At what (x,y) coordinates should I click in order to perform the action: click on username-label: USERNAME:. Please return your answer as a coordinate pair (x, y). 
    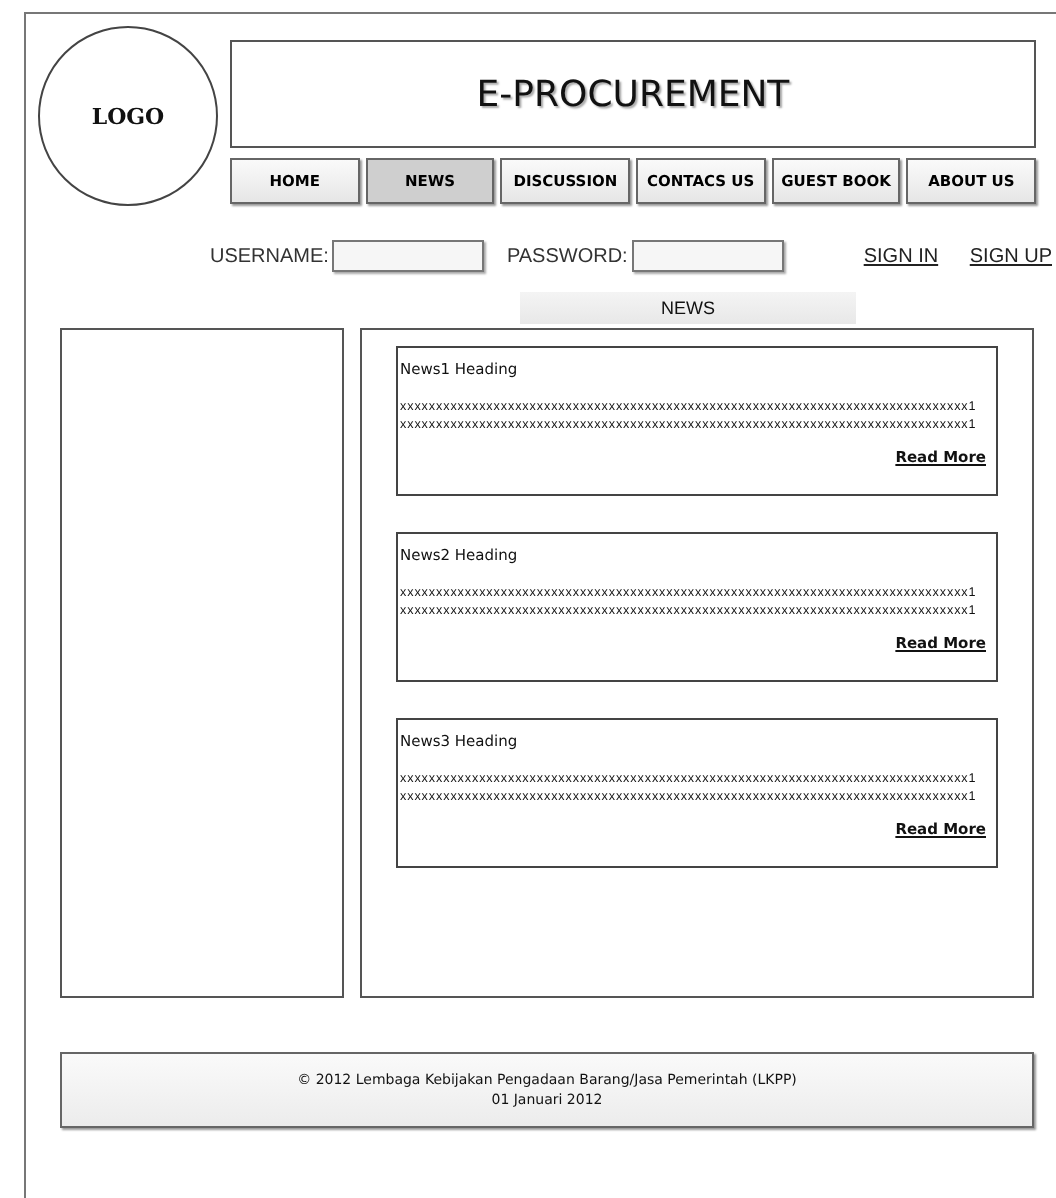
    Looking at the image, I should click on (269, 256).